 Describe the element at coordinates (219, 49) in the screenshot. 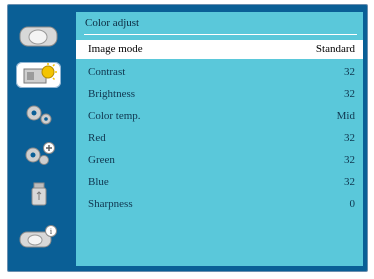

I see `row-image-mode: Image mode Standard` at that location.